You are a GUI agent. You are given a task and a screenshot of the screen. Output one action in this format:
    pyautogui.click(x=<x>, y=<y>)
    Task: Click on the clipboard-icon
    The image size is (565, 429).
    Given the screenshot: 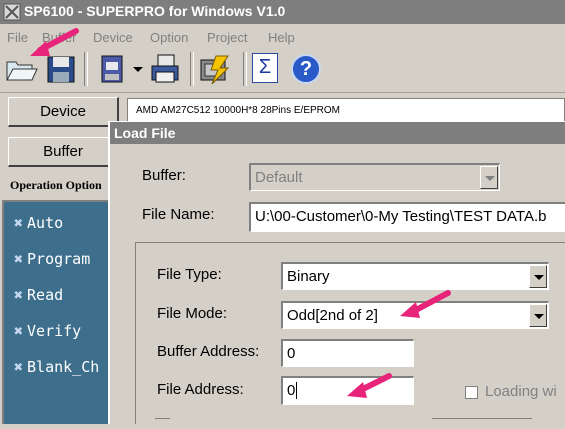 What is the action you would take?
    pyautogui.click(x=113, y=69)
    